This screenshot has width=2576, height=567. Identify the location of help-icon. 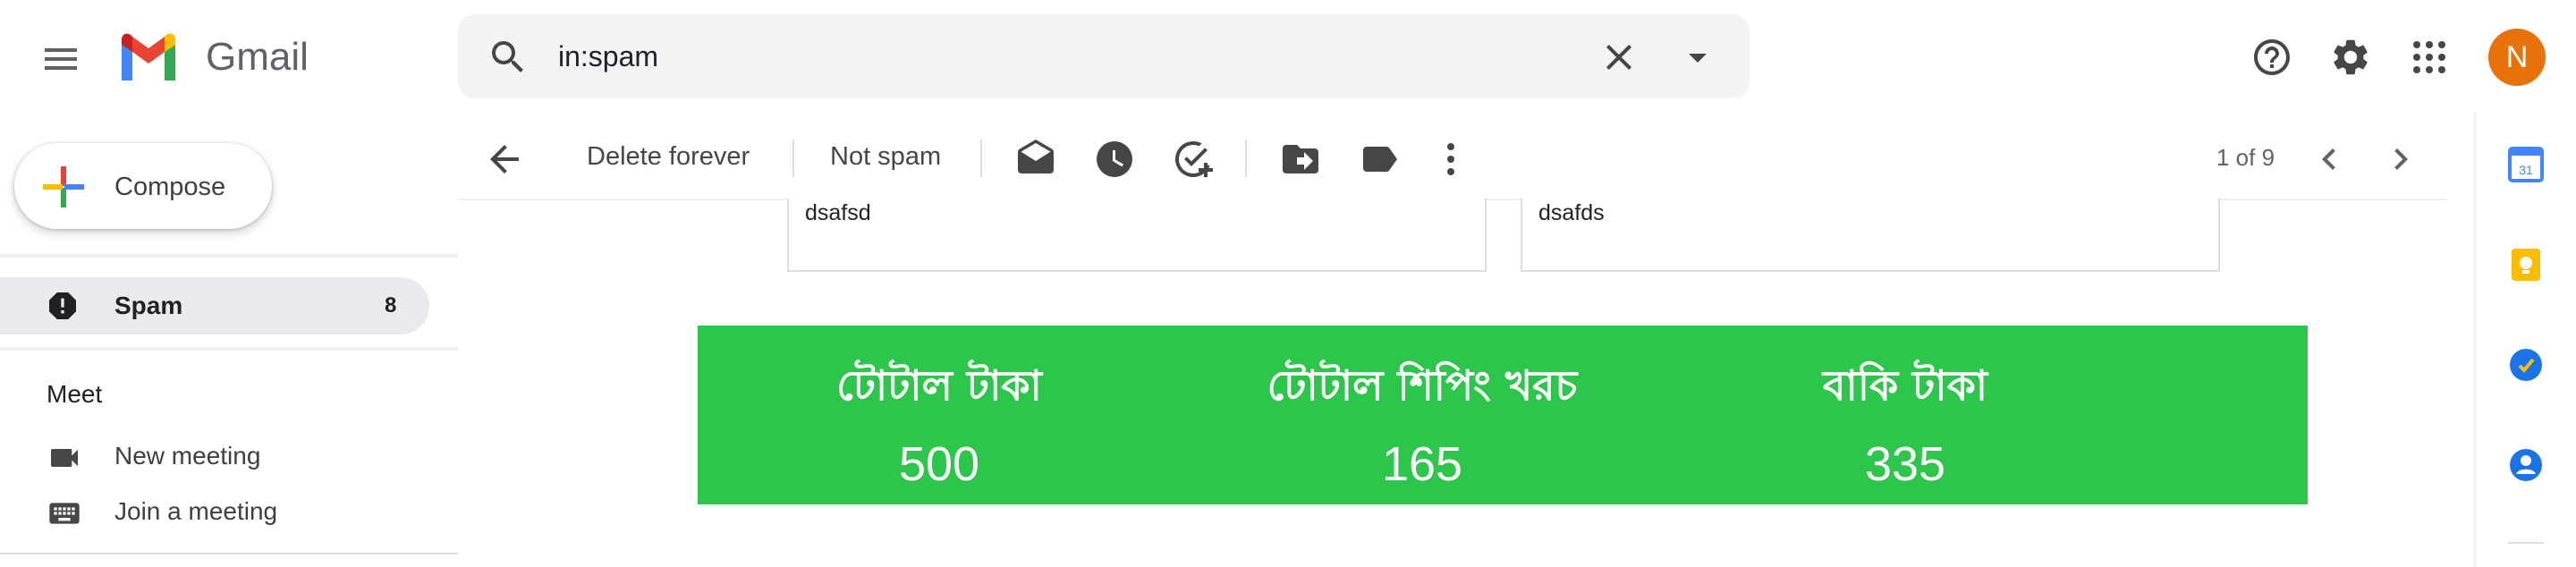
(2271, 57).